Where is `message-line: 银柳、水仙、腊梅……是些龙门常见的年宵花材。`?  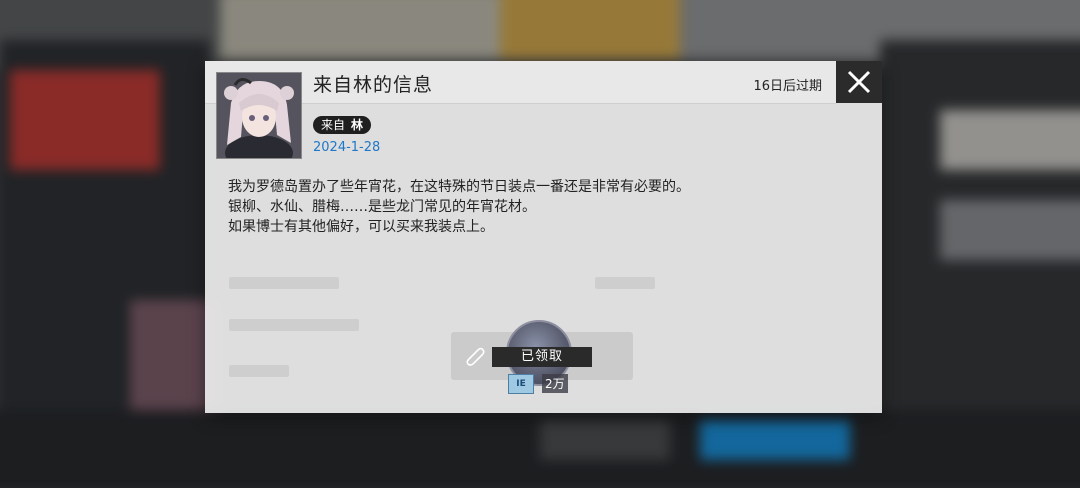
message-line: 银柳、水仙、腊梅……是些龙门常见的年宵花材。 is located at coordinates (382, 207).